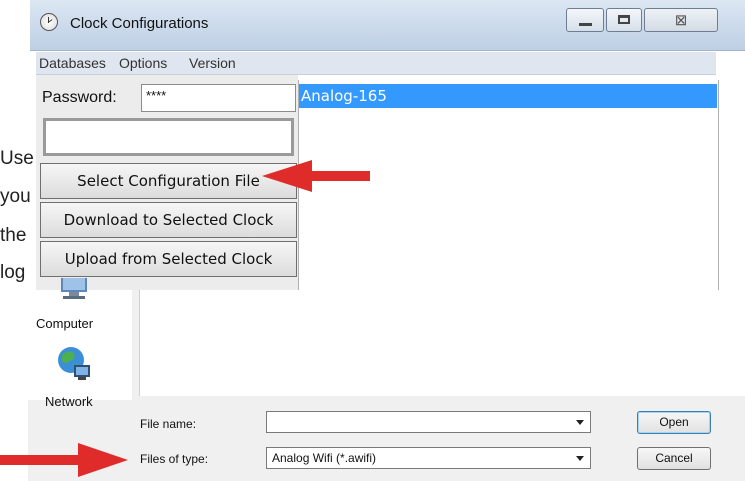  Describe the element at coordinates (139, 23) in the screenshot. I see `window-title: Clock Configurations` at that location.